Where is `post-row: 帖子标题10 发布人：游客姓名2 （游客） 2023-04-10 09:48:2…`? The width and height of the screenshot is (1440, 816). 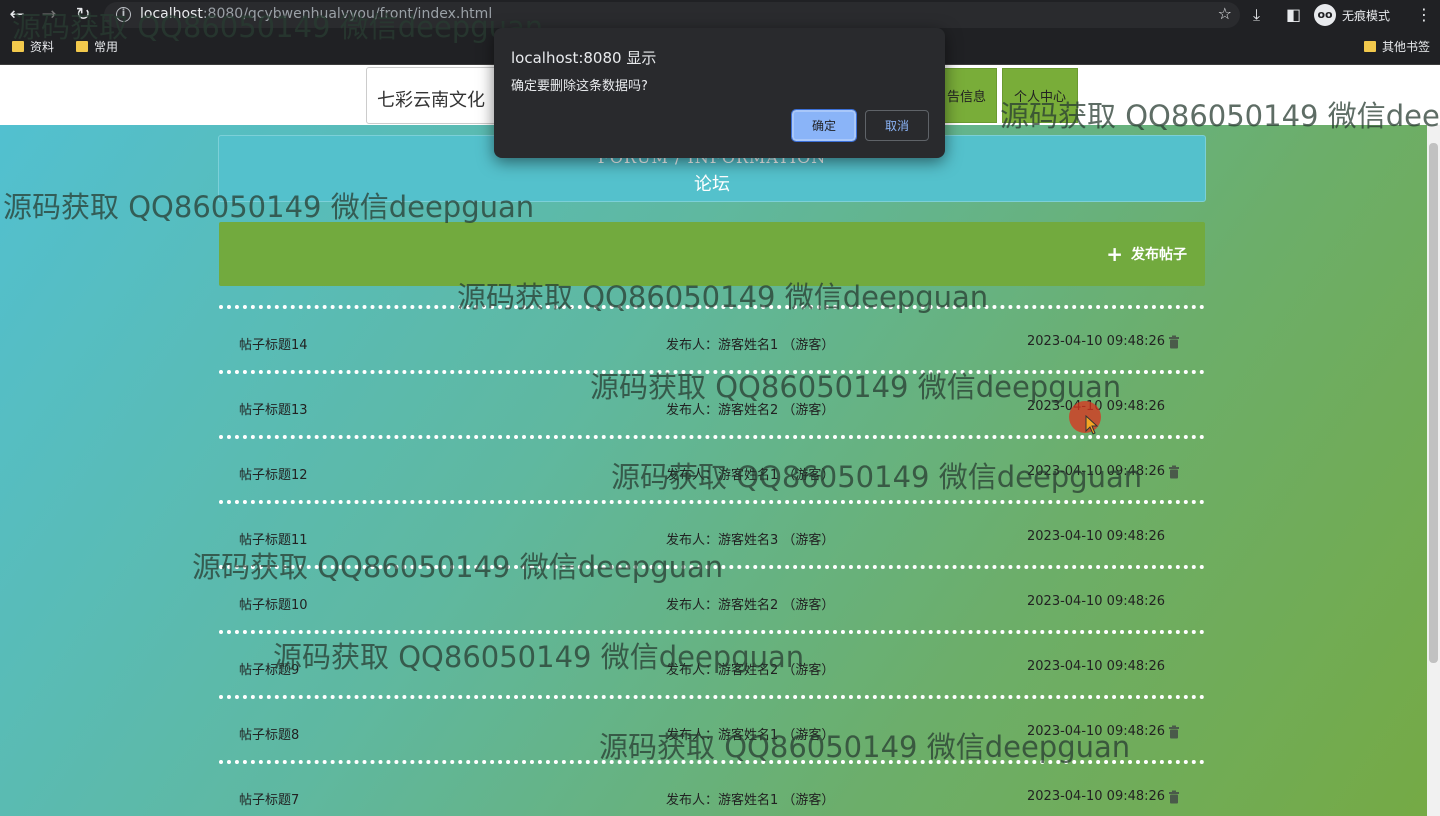 post-row: 帖子标题10 发布人：游客姓名2 （游客） 2023-04-10 09:48:2… is located at coordinates (712, 597).